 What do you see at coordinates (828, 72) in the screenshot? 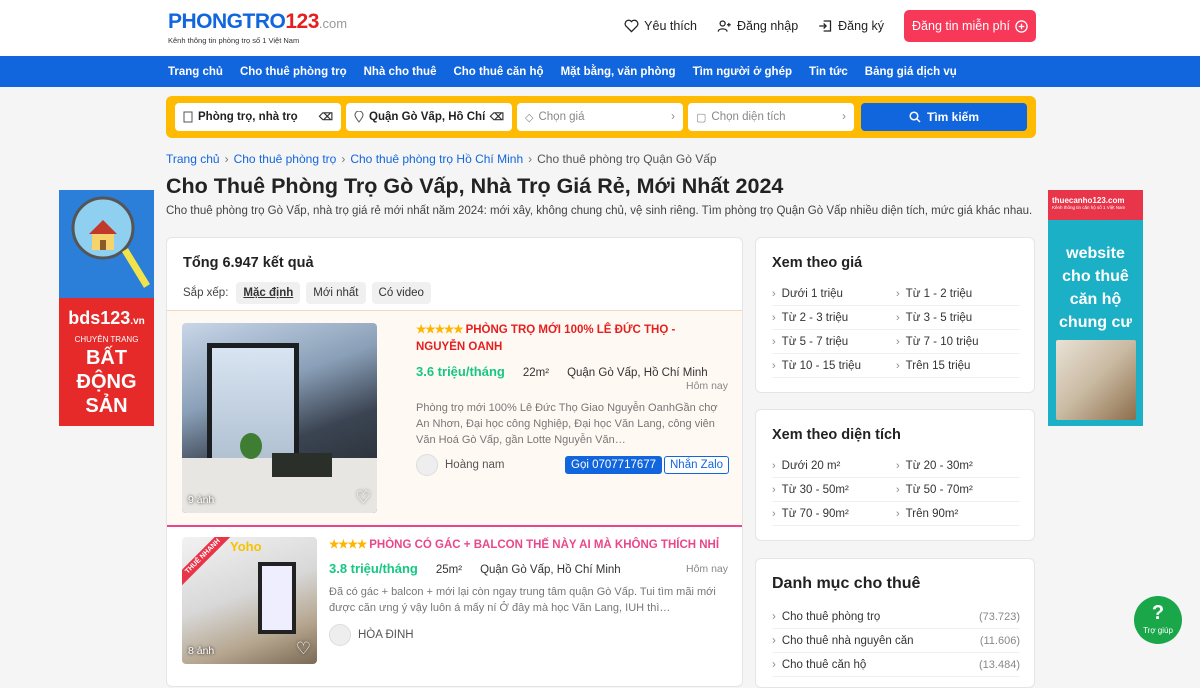
I see `nav-news: Tin tức` at bounding box center [828, 72].